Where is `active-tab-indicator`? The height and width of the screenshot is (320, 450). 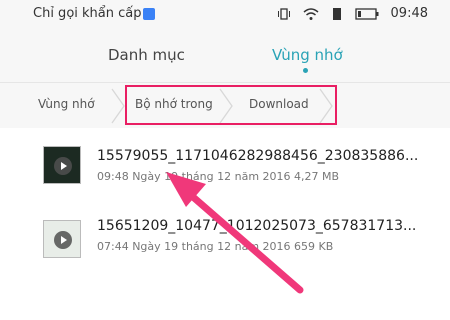
active-tab-indicator is located at coordinates (305, 70).